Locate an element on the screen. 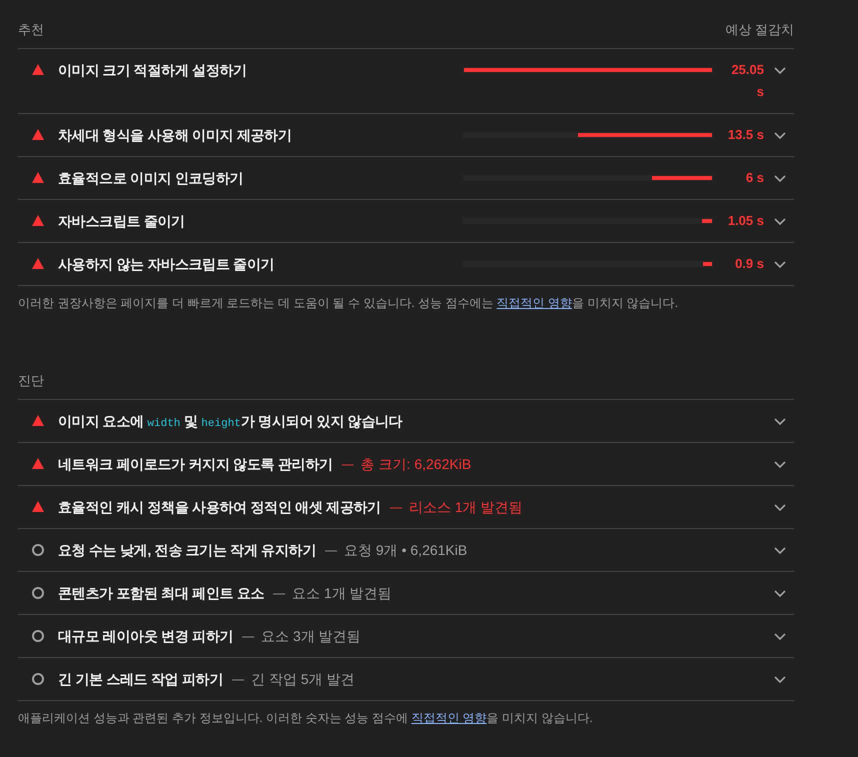 This screenshot has height=757, width=858. audit-detail: 요소 3개 발견됨 is located at coordinates (311, 636).